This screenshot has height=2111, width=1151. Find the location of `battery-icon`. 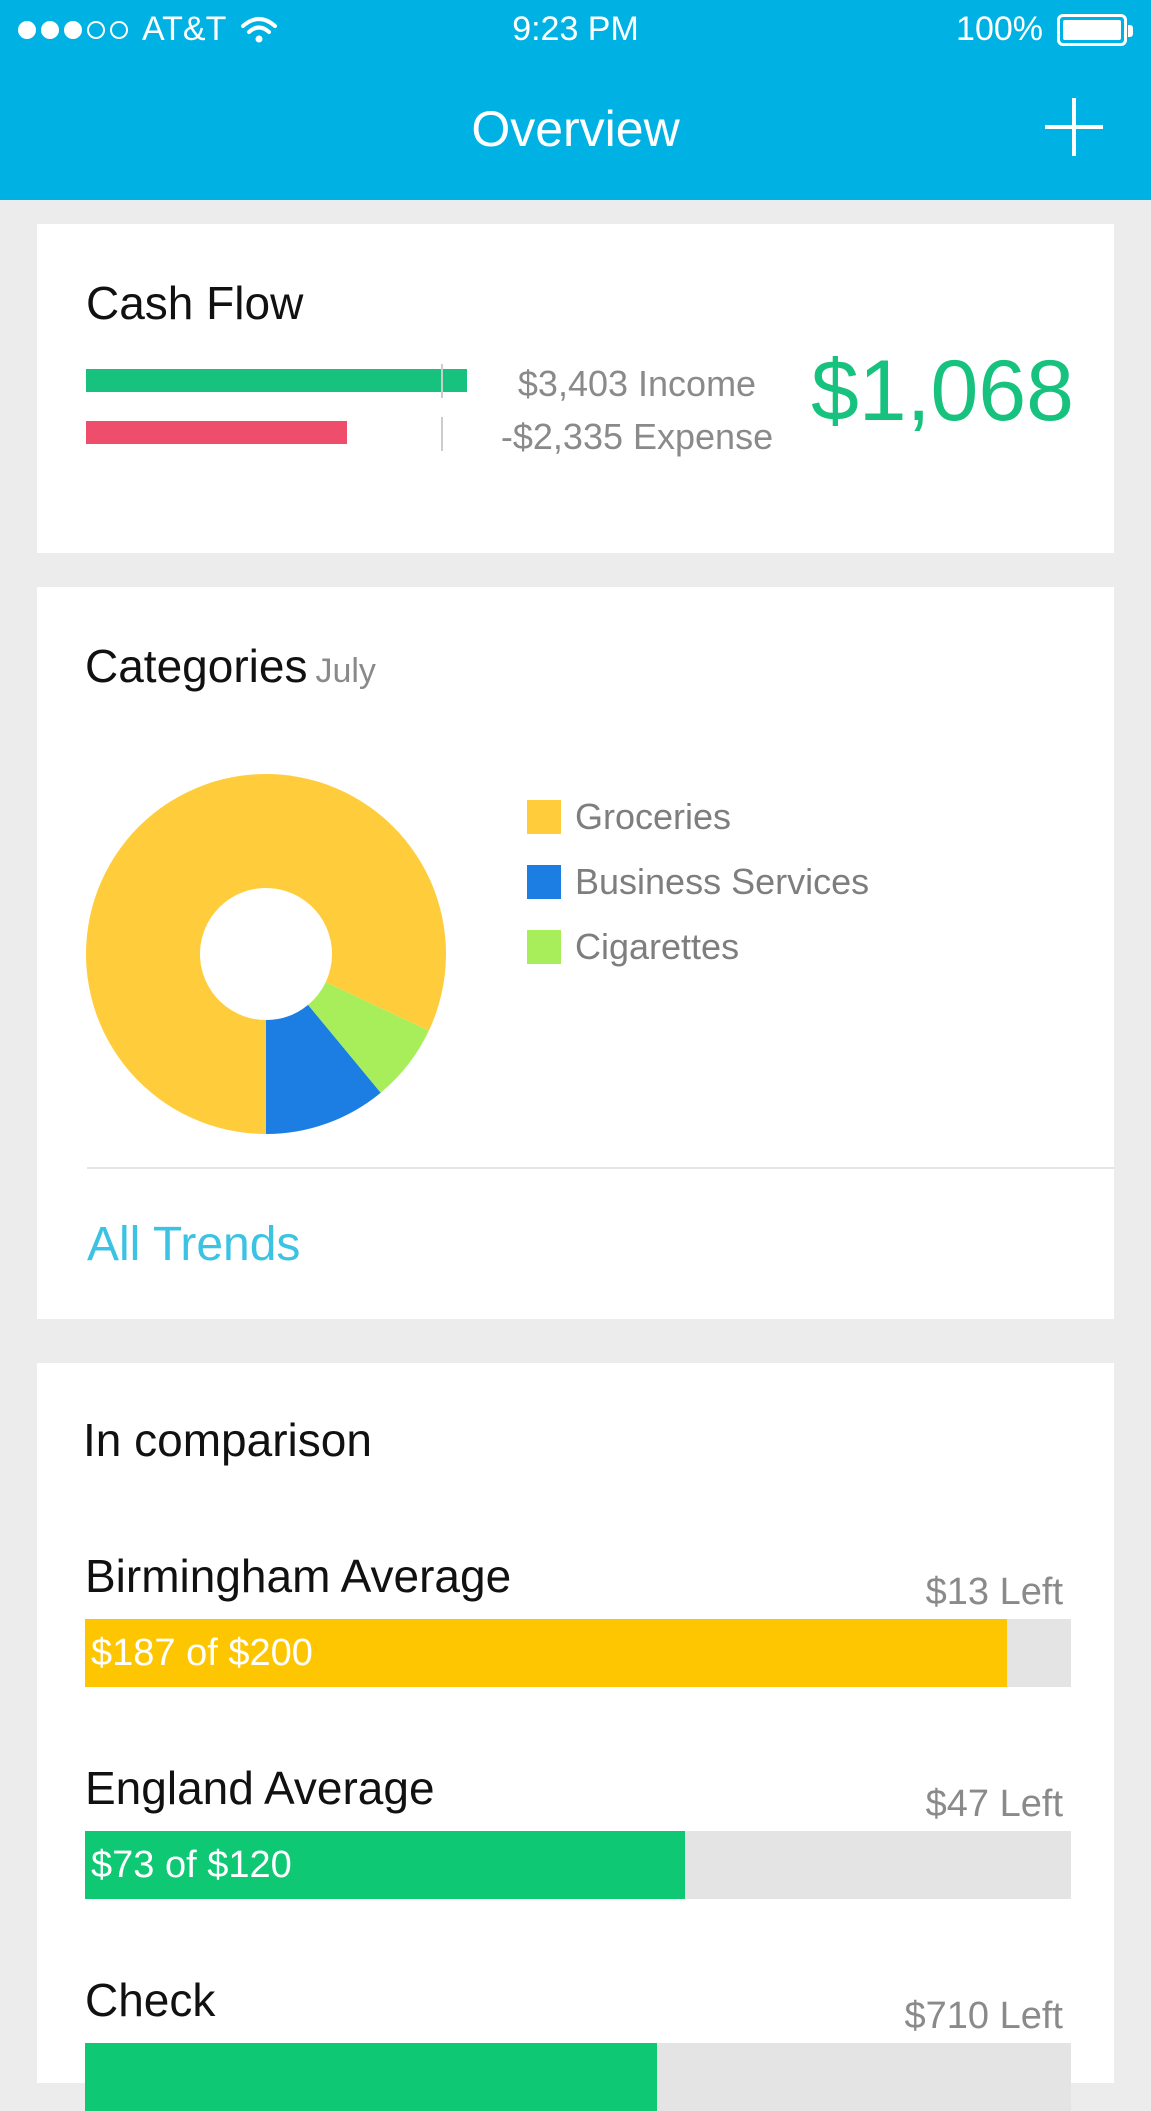

battery-icon is located at coordinates (1095, 29).